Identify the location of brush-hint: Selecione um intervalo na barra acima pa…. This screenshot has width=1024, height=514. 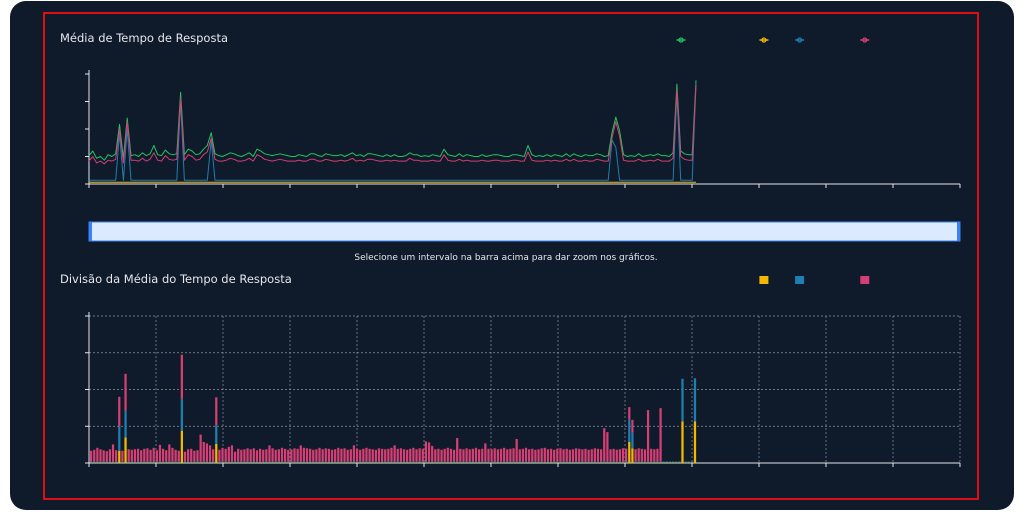
(505, 258).